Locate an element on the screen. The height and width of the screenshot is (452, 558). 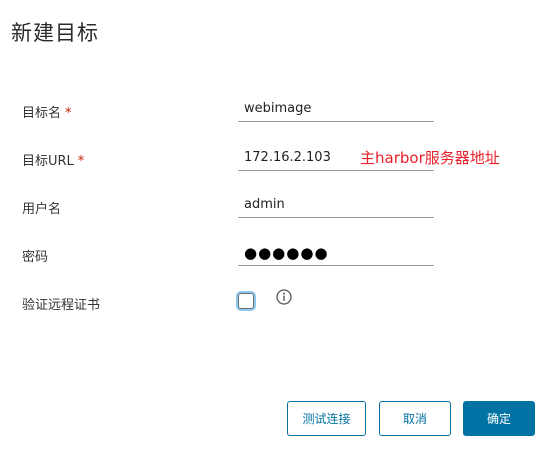
password-label: 密码 is located at coordinates (35, 255).